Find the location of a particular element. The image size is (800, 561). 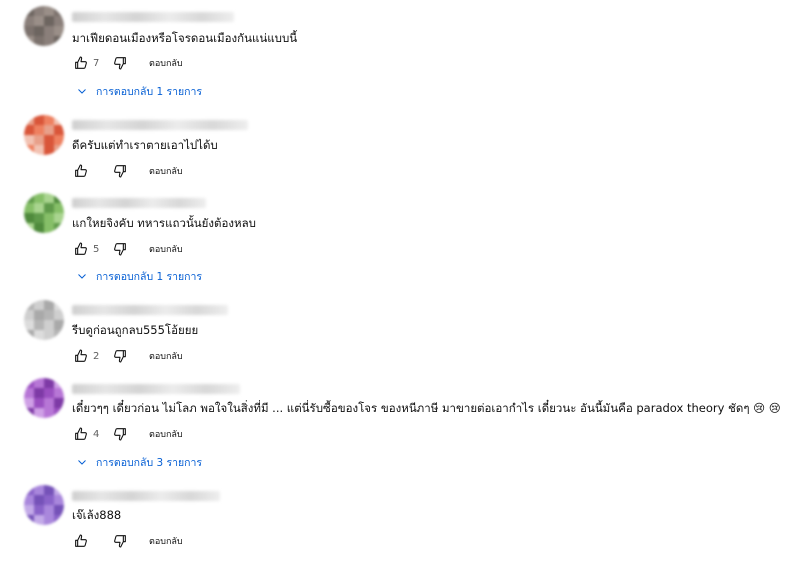

comment-actions: 2 ตอบกลับ is located at coordinates (127, 356).